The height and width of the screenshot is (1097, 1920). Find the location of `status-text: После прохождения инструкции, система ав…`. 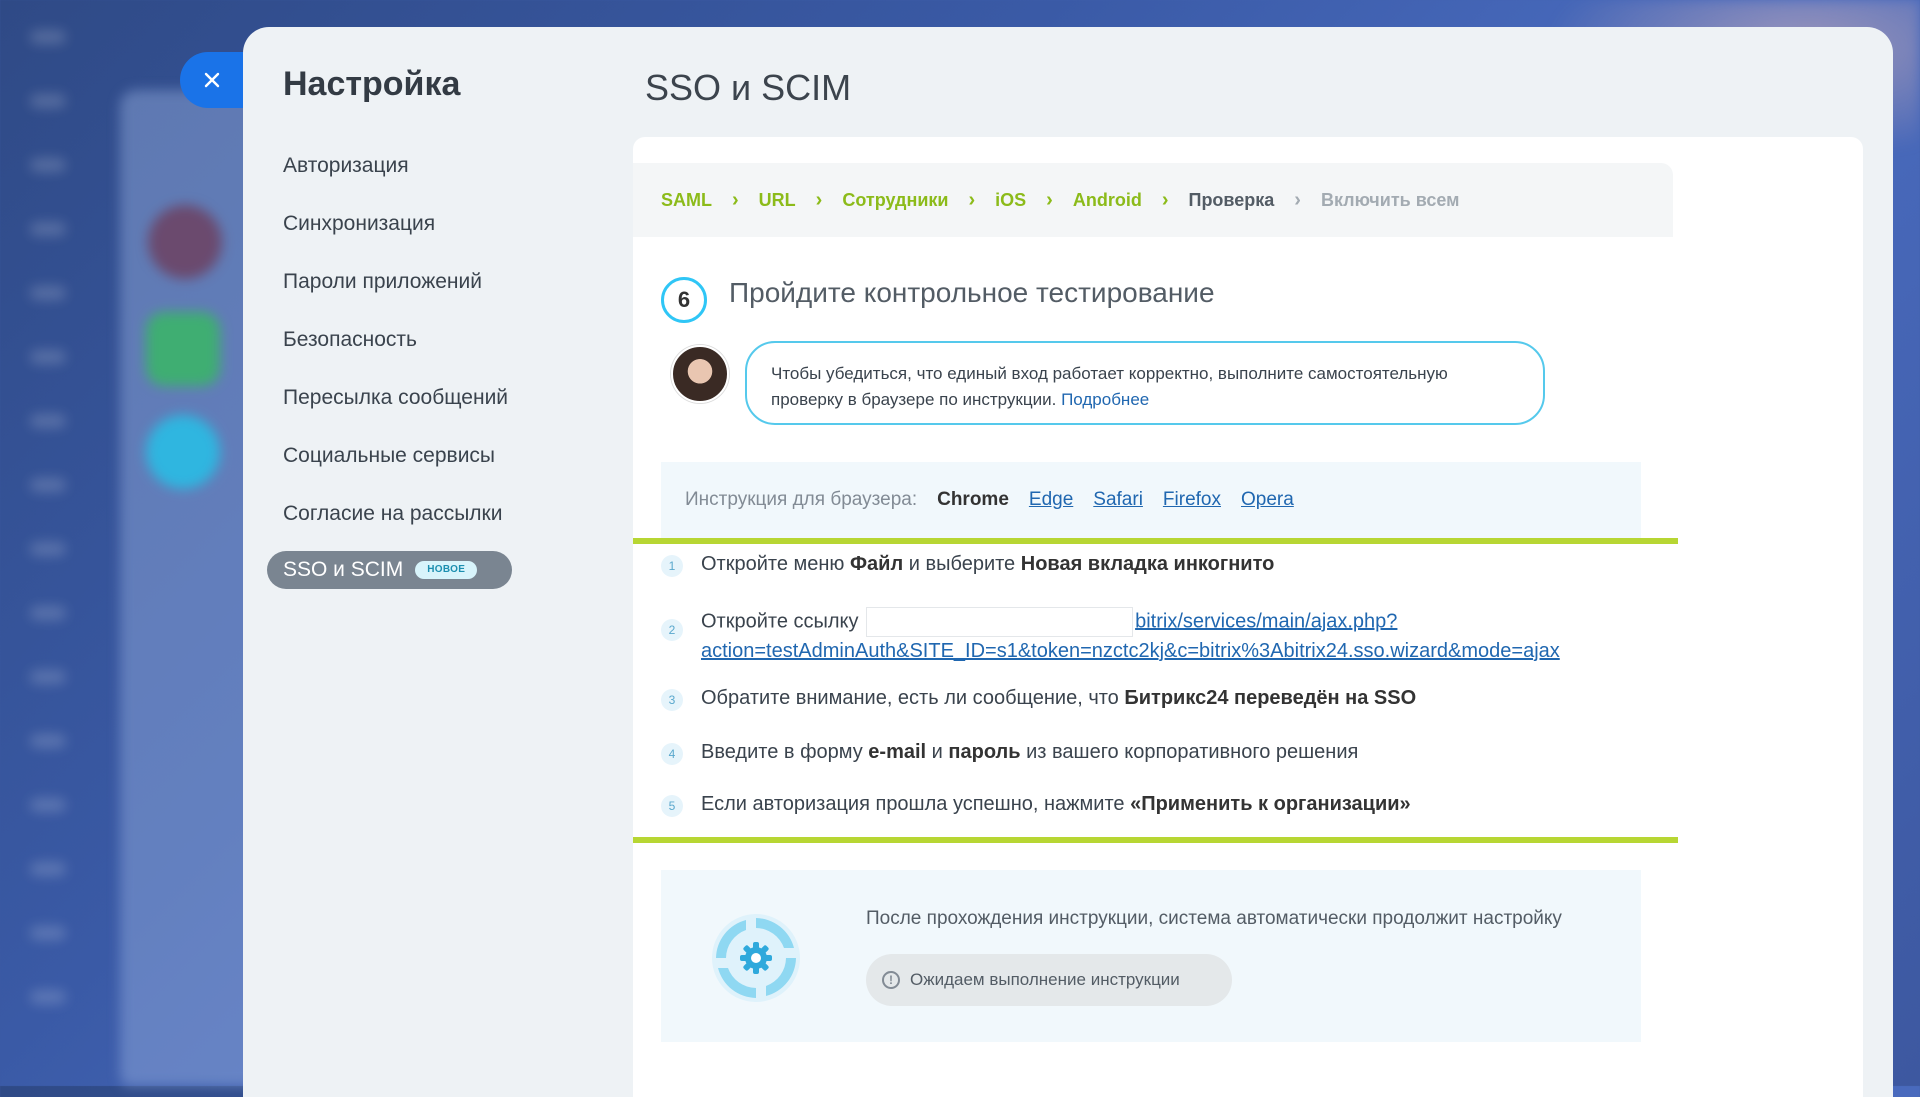

status-text: После прохождения инструкции, система ав… is located at coordinates (1214, 918).